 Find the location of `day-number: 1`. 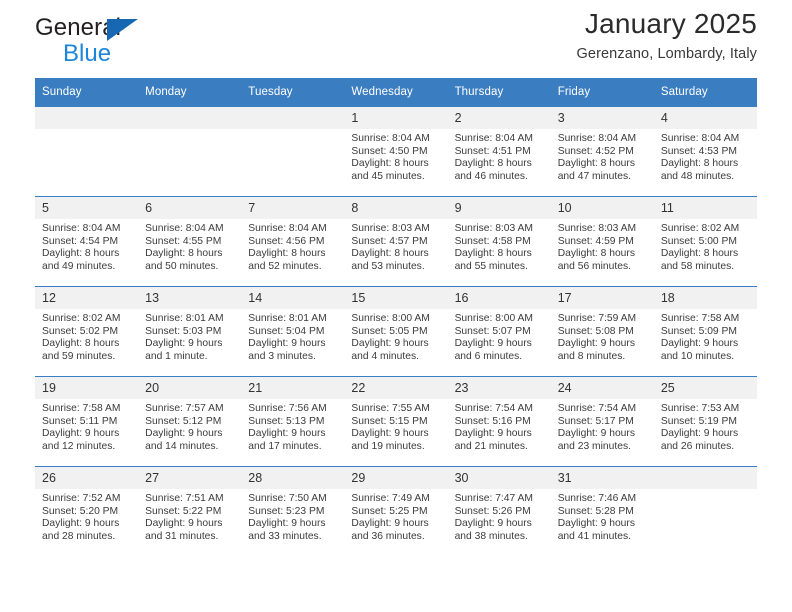

day-number: 1 is located at coordinates (396, 118).